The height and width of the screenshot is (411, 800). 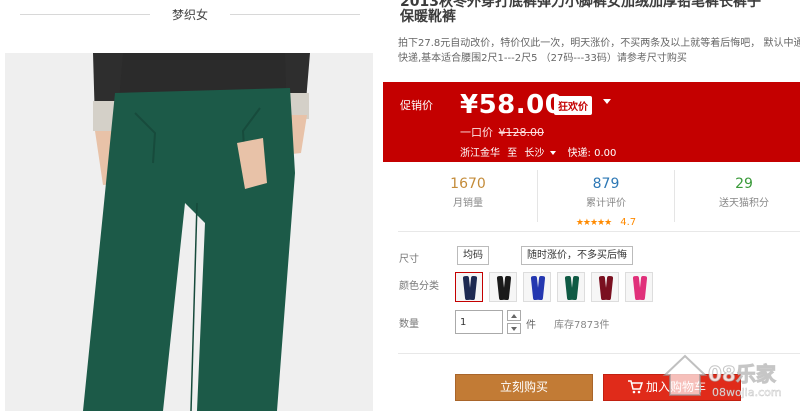 I want to click on swatch-pink, so click(x=639, y=287).